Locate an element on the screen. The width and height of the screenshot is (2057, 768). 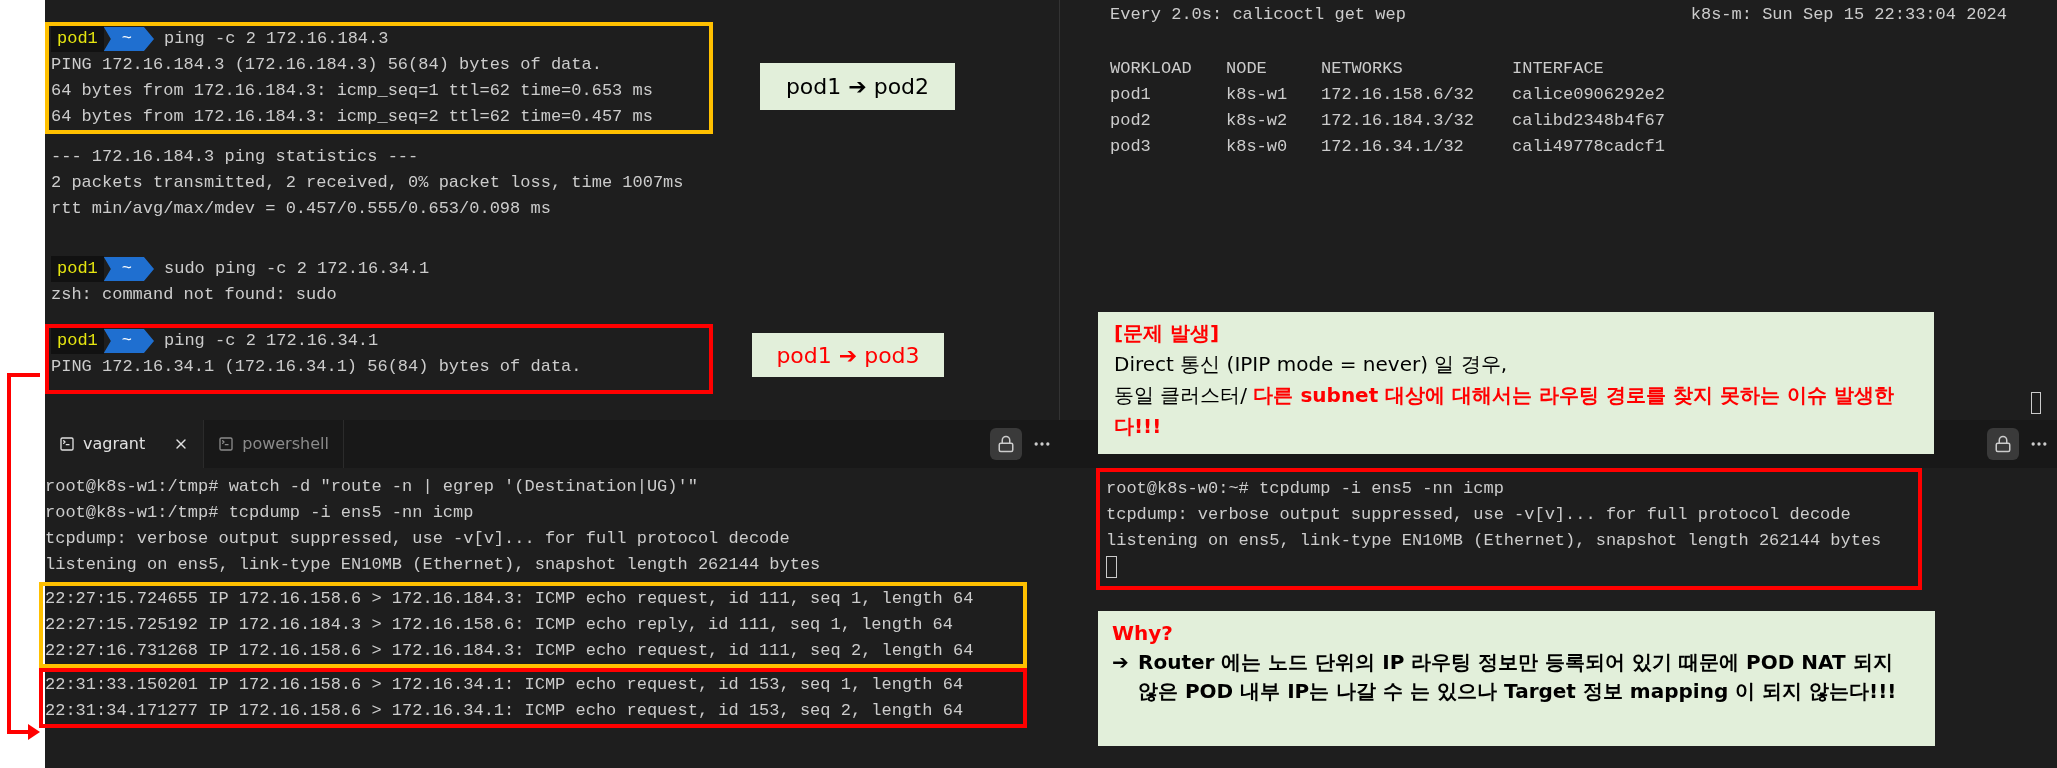
command-text: sudo ping -c 2 172.16.34.1 is located at coordinates (297, 269).